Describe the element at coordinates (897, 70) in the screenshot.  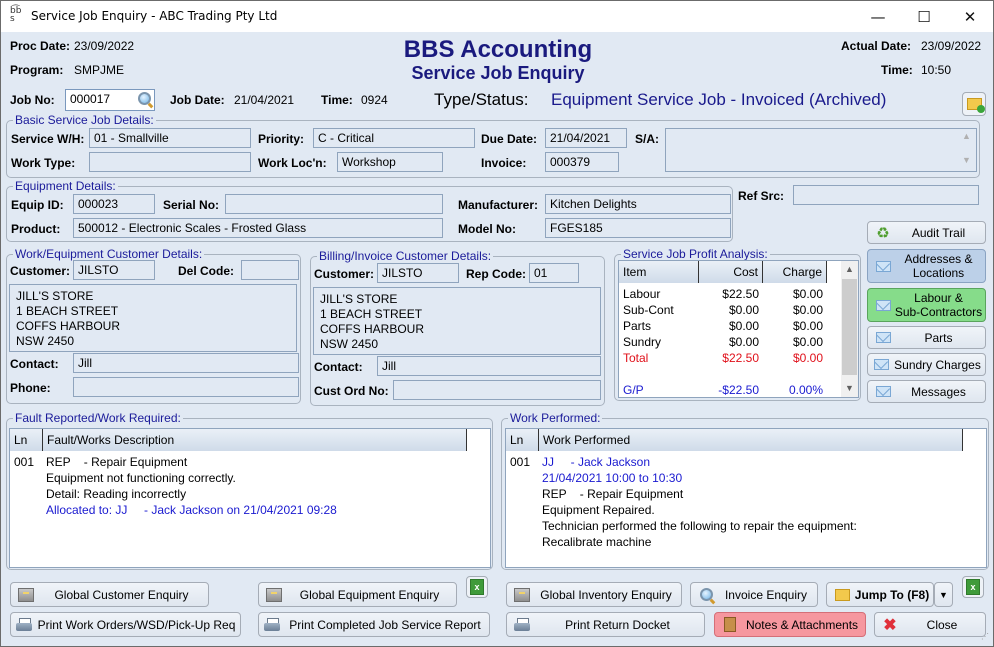
I see `actual-time-label: Time:` at that location.